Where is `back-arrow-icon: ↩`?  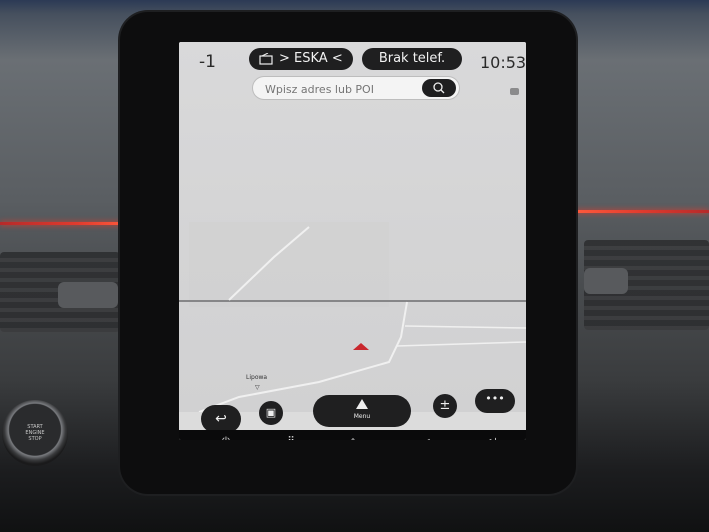
back-arrow-icon: ↩ is located at coordinates (221, 419).